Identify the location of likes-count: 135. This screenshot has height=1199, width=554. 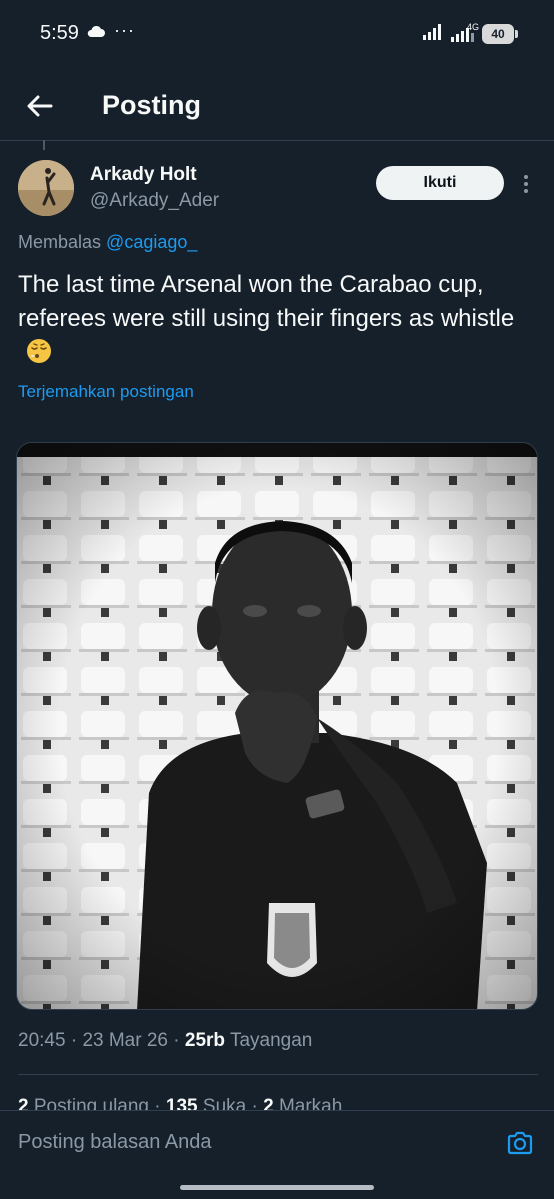
(182, 1103).